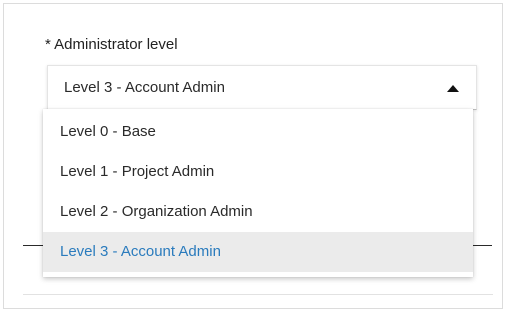 The width and height of the screenshot is (506, 312). Describe the element at coordinates (34, 245) in the screenshot. I see `divider-line-left` at that location.